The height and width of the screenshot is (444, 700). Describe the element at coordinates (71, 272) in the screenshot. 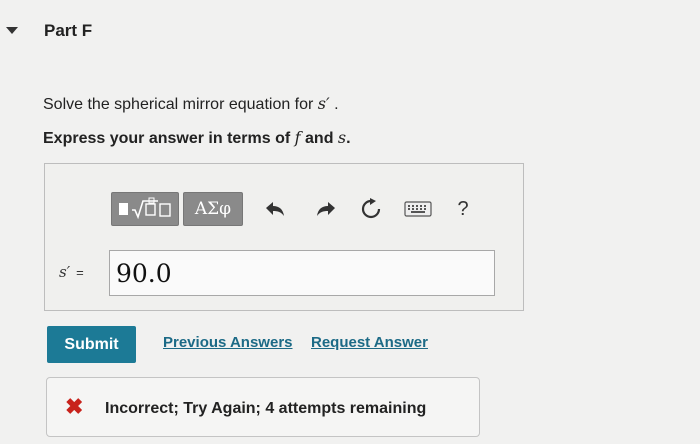

I see `answer-variable-label: s′ =` at that location.